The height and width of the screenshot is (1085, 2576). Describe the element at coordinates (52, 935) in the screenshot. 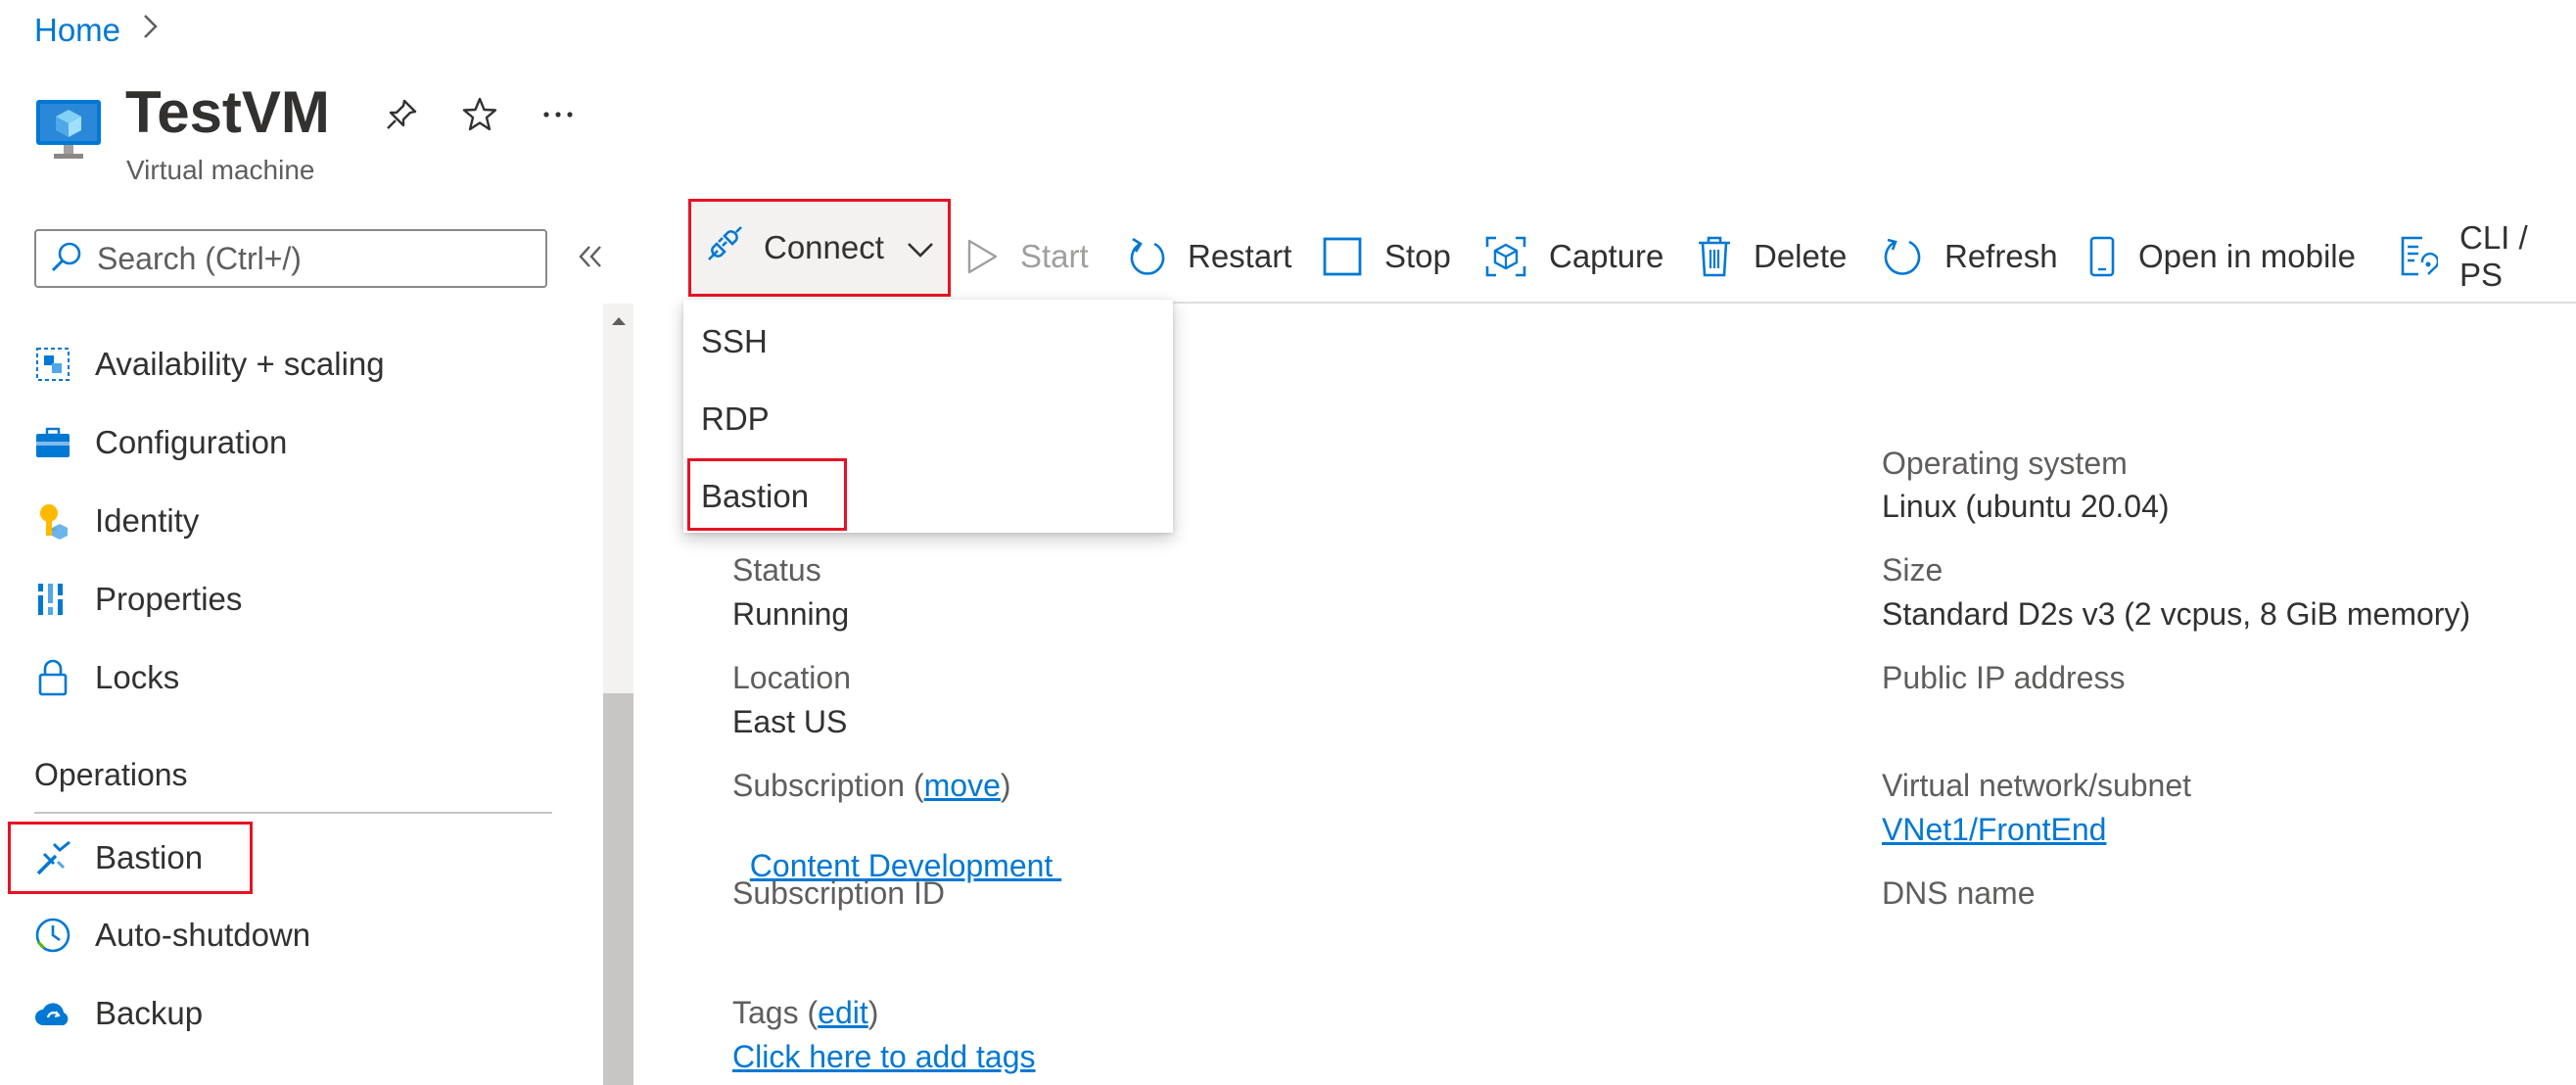

I see `clock-icon` at that location.